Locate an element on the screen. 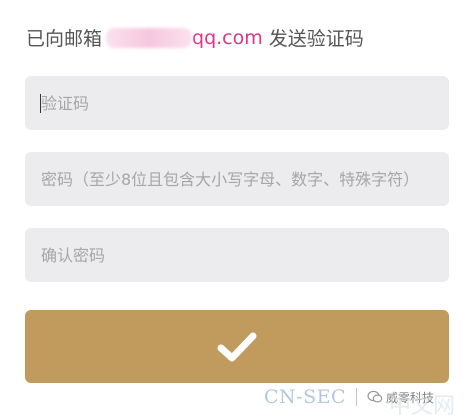  email-sent-notice: 已向邮箱 qq.com 发送验证码 is located at coordinates (195, 37).